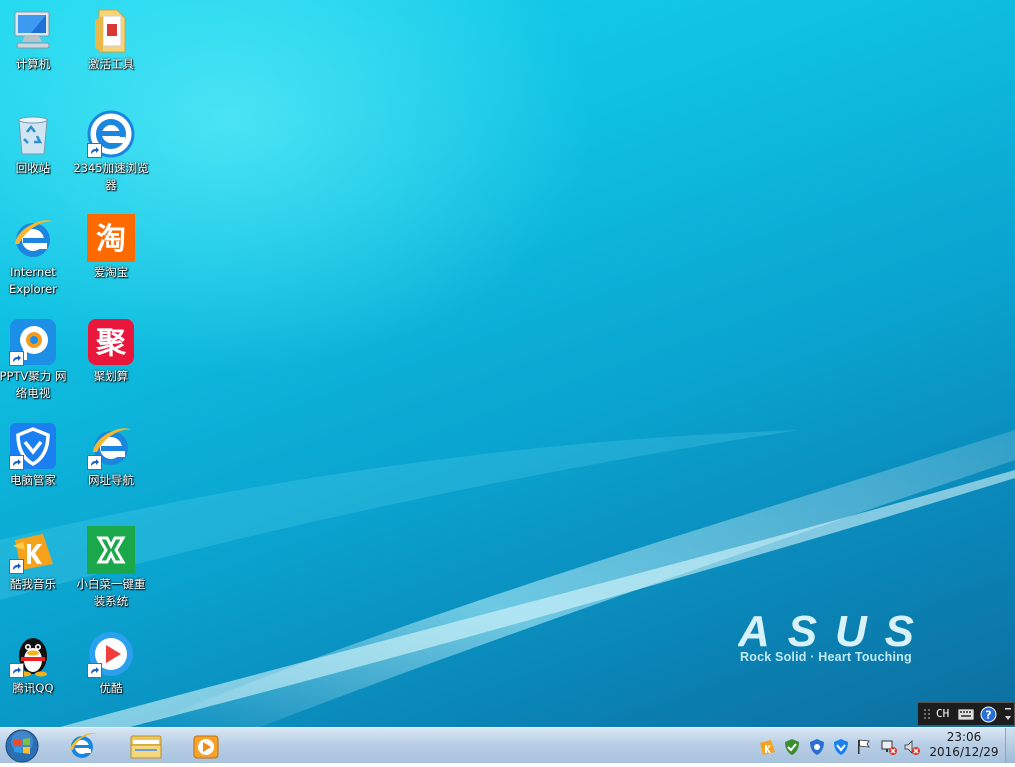 Image resolution: width=1015 pixels, height=767 pixels. I want to click on windows-orb-icon, so click(22, 746).